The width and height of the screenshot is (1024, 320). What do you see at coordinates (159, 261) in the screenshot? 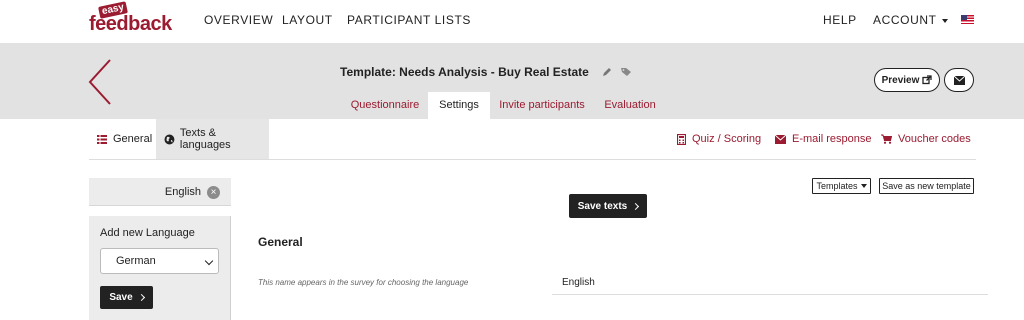
I see `language-select: German` at bounding box center [159, 261].